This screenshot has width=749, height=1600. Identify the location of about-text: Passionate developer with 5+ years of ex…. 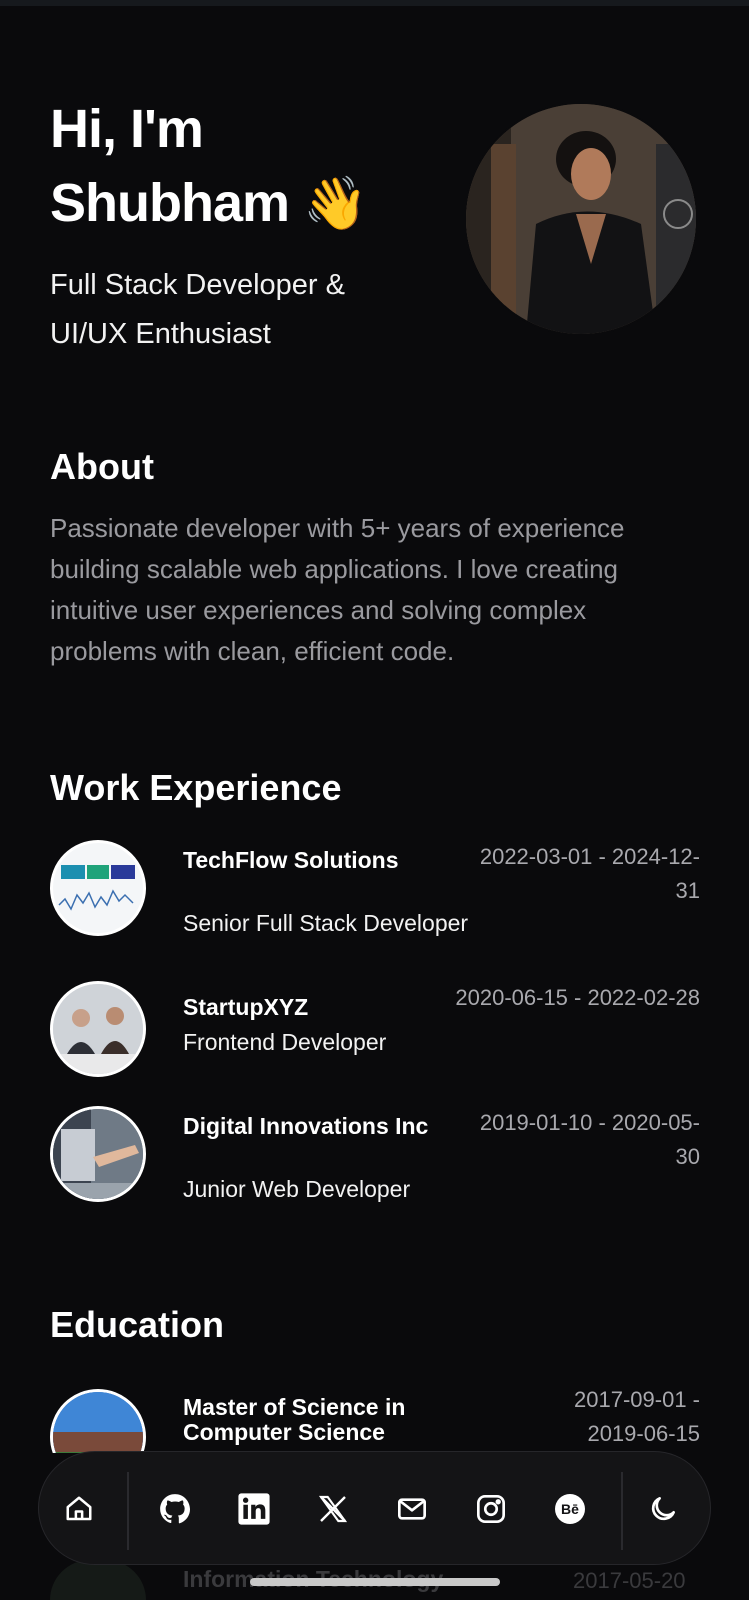
(337, 589).